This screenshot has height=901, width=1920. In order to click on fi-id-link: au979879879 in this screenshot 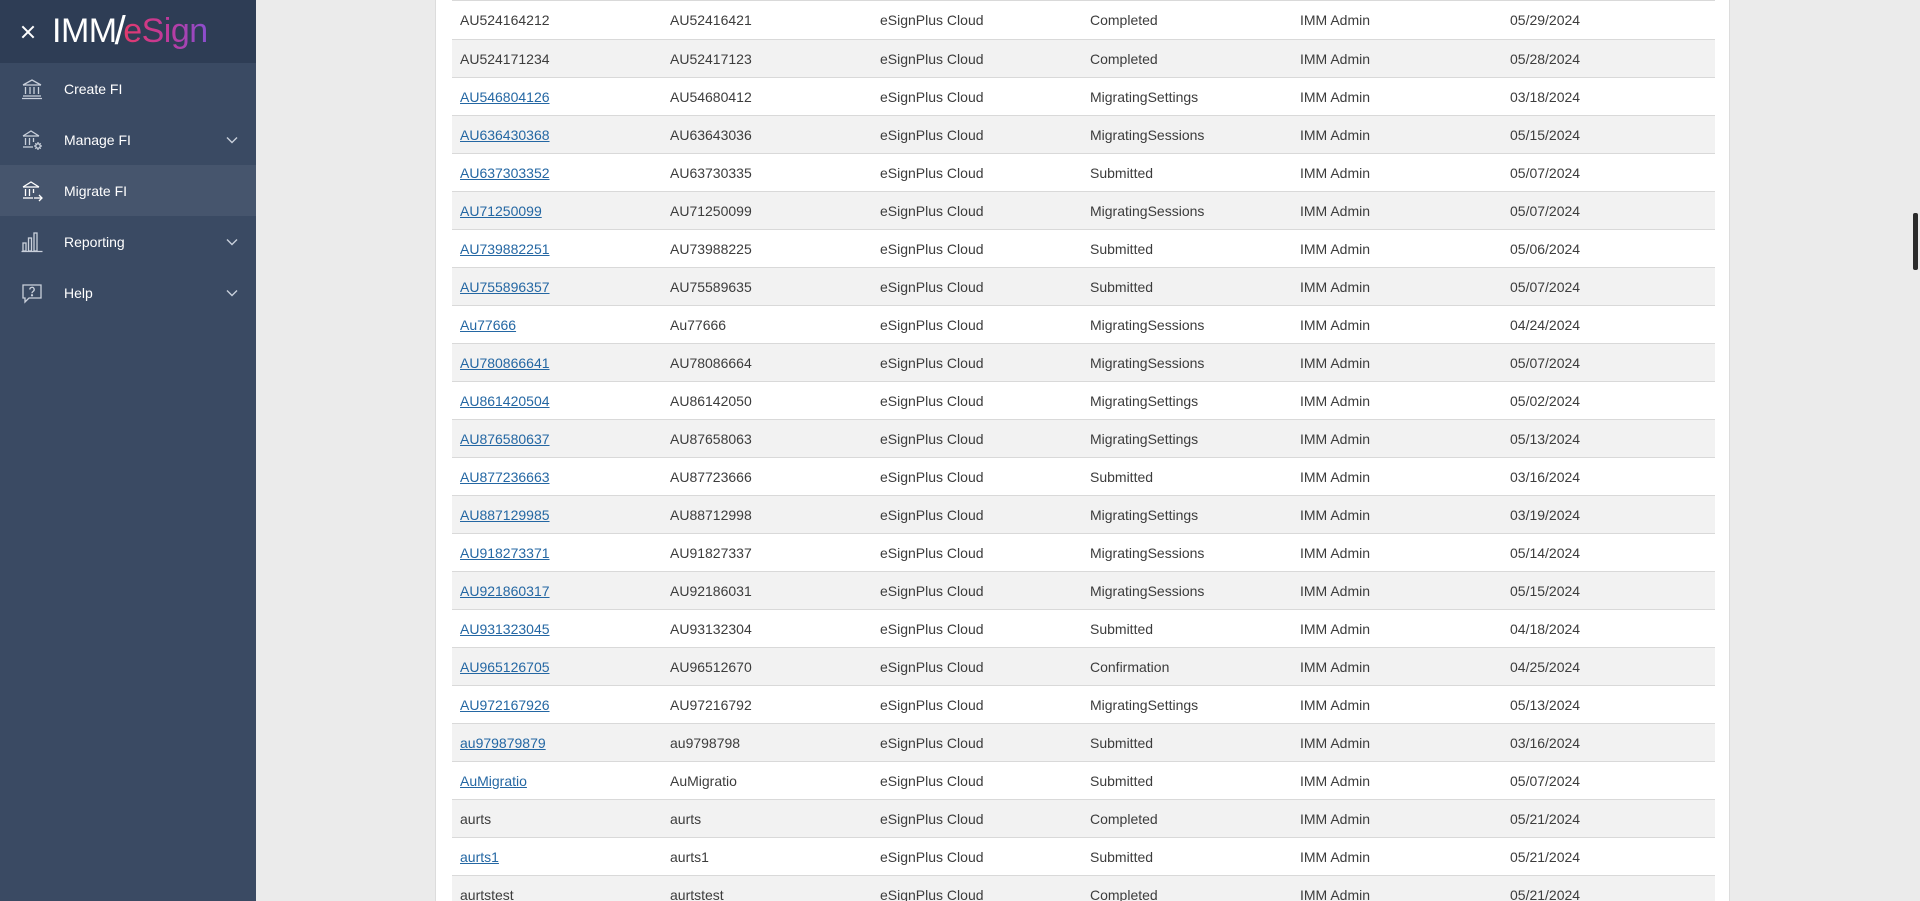, I will do `click(503, 743)`.